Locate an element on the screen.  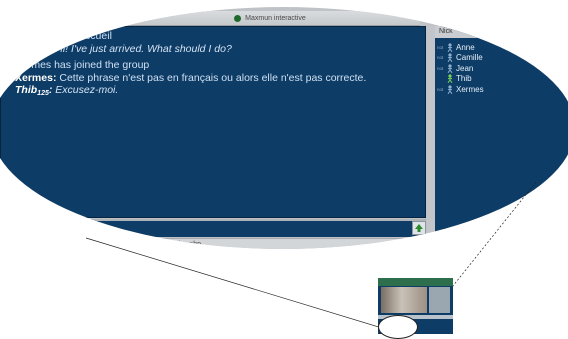
send-button is located at coordinates (419, 228).